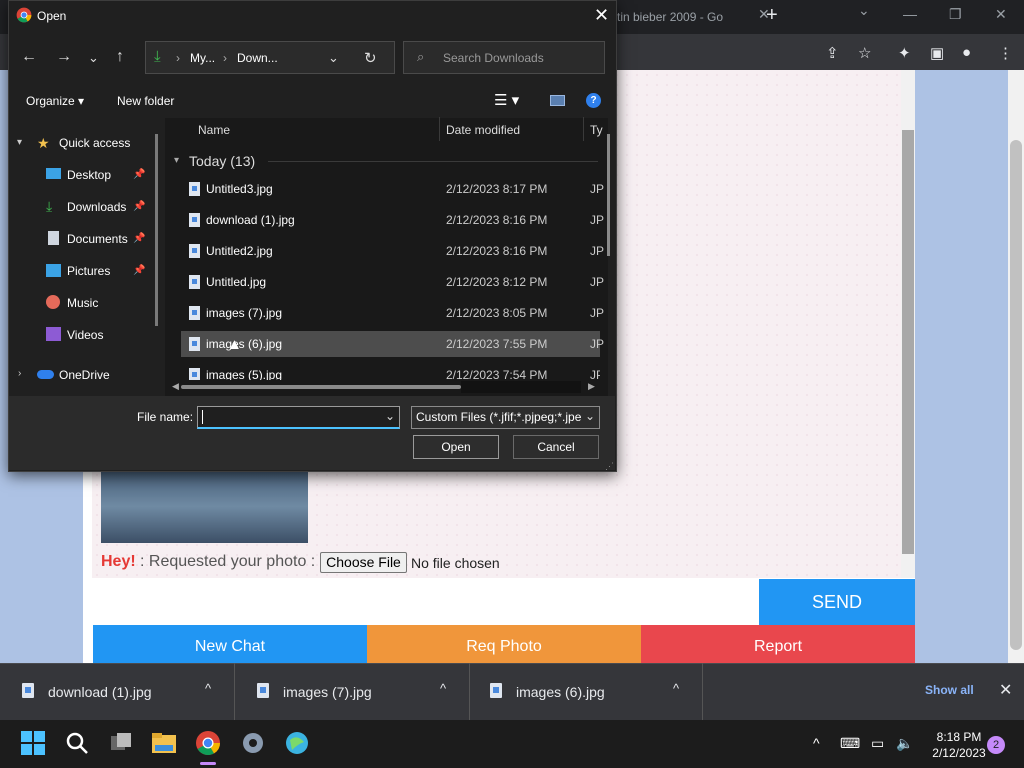  Describe the element at coordinates (96, 210) in the screenshot. I see `nav-downloads: Downloads` at that location.